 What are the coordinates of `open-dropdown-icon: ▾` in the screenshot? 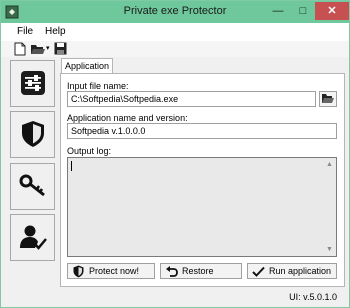 It's located at (49, 49).